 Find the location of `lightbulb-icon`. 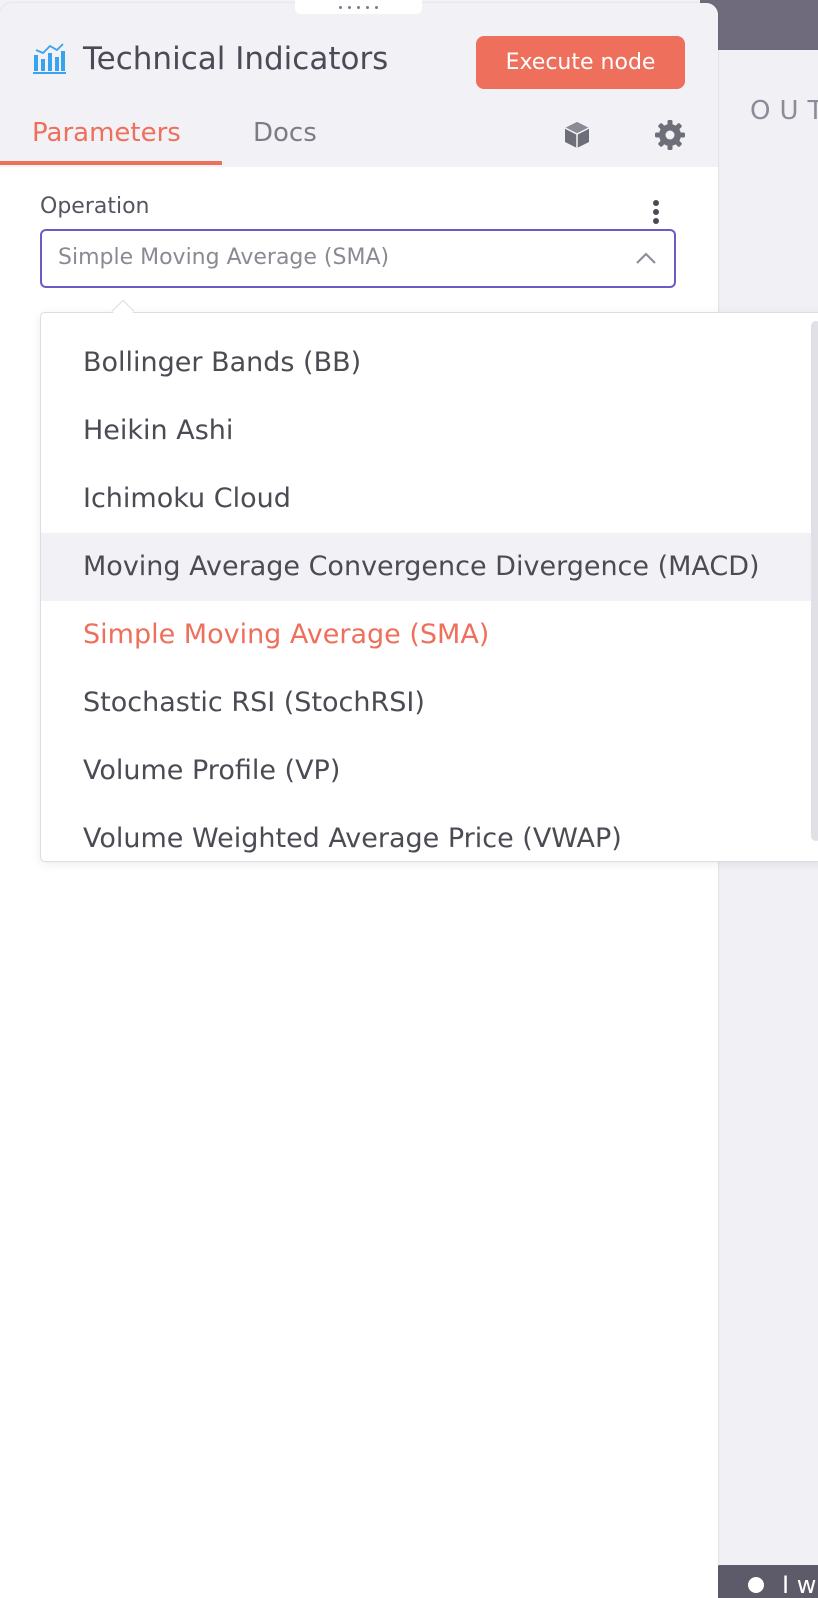

lightbulb-icon is located at coordinates (756, 1585).